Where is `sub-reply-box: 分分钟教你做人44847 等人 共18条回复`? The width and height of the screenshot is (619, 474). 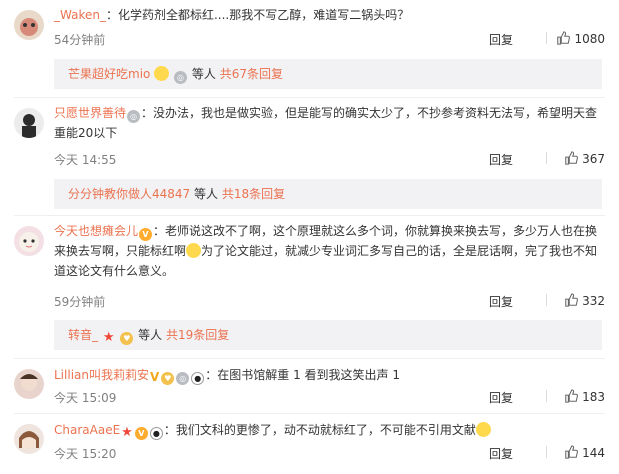 sub-reply-box: 分分钟教你做人44847 等人 共18条回复 is located at coordinates (328, 194).